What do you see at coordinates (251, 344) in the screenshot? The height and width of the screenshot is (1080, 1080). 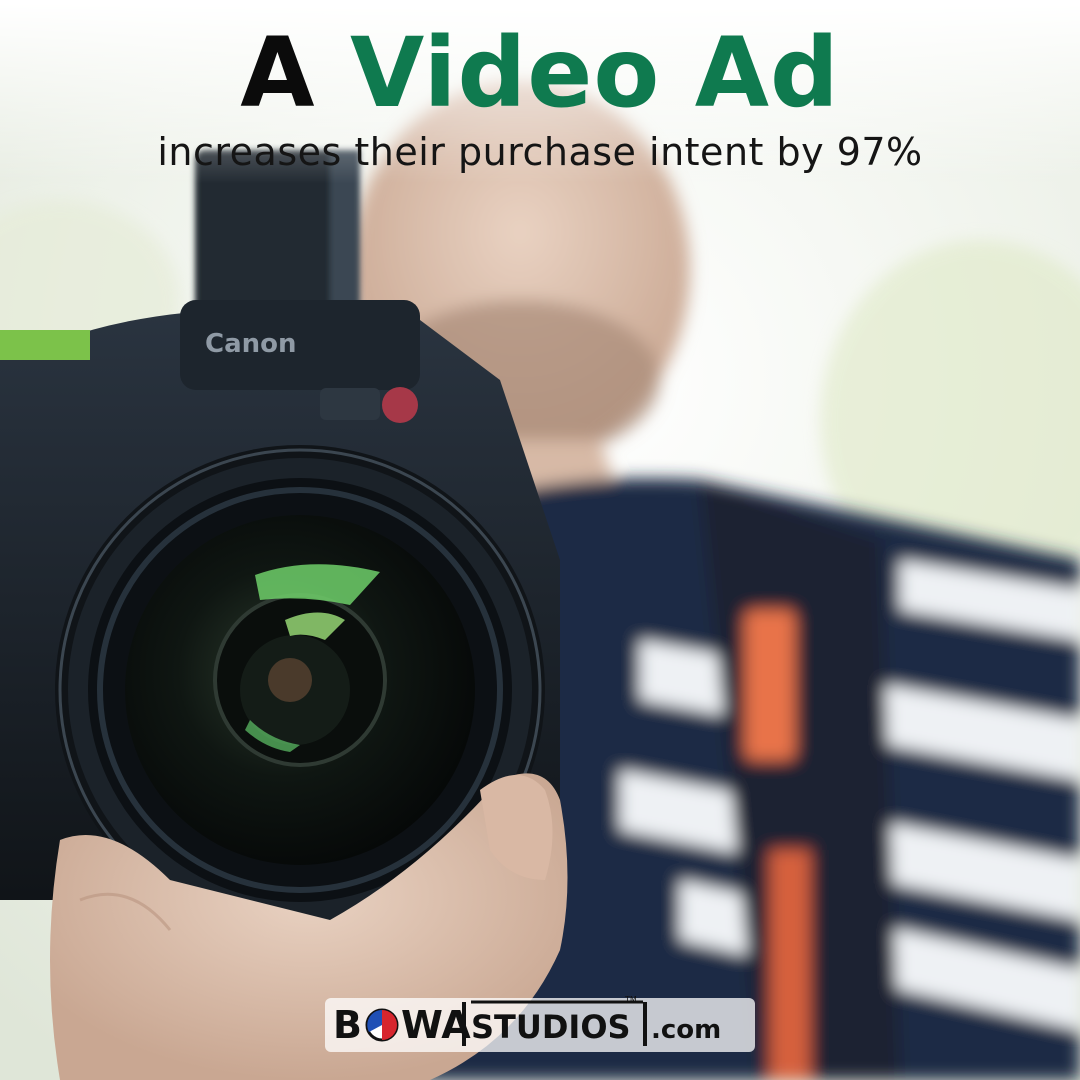 I see `camera-brand-text: Canon` at bounding box center [251, 344].